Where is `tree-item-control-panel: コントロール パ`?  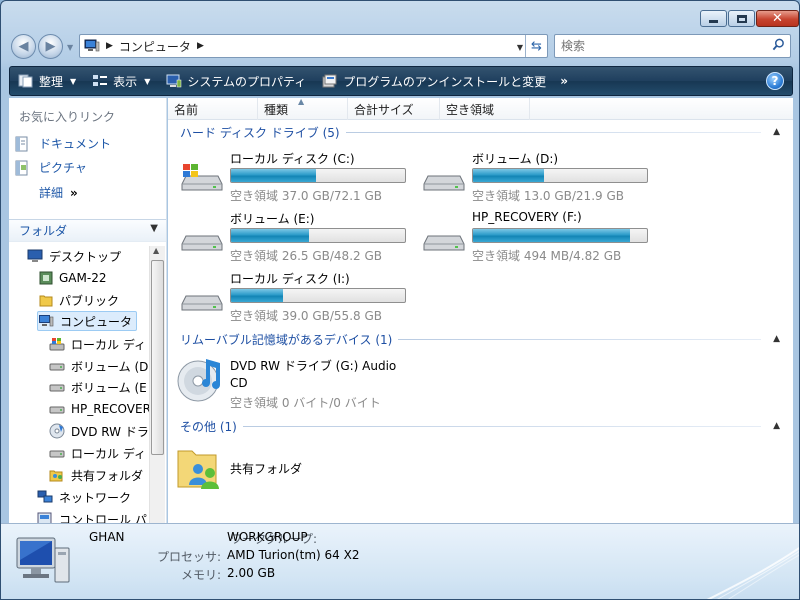 tree-item-control-panel: コントロール パ is located at coordinates (92, 516).